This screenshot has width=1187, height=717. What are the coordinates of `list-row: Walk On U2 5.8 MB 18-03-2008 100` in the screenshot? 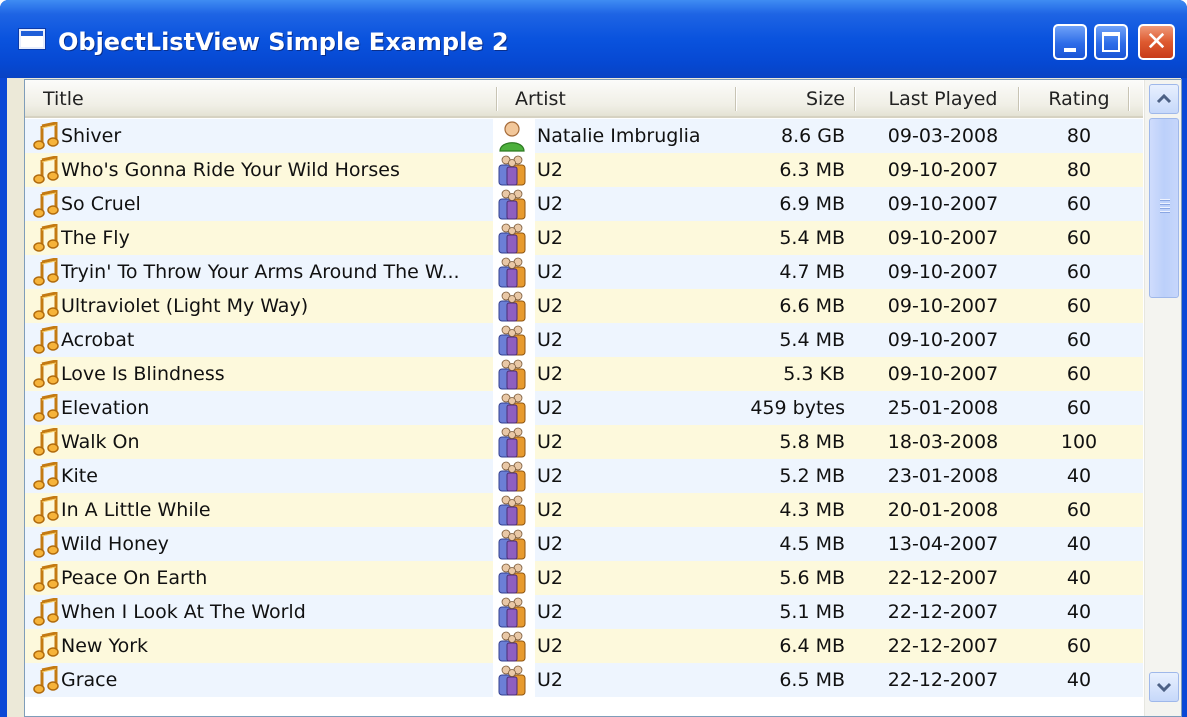 It's located at (584, 442).